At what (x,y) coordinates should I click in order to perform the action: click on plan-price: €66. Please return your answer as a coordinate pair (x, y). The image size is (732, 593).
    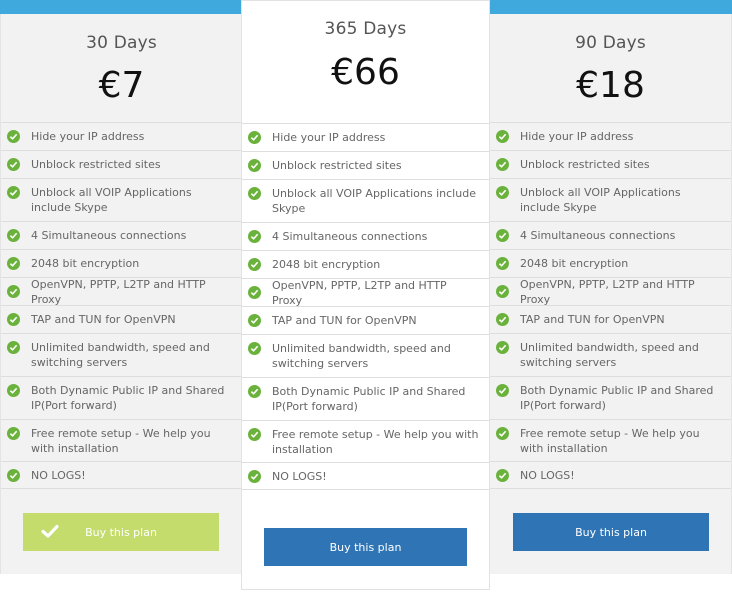
    Looking at the image, I should click on (365, 72).